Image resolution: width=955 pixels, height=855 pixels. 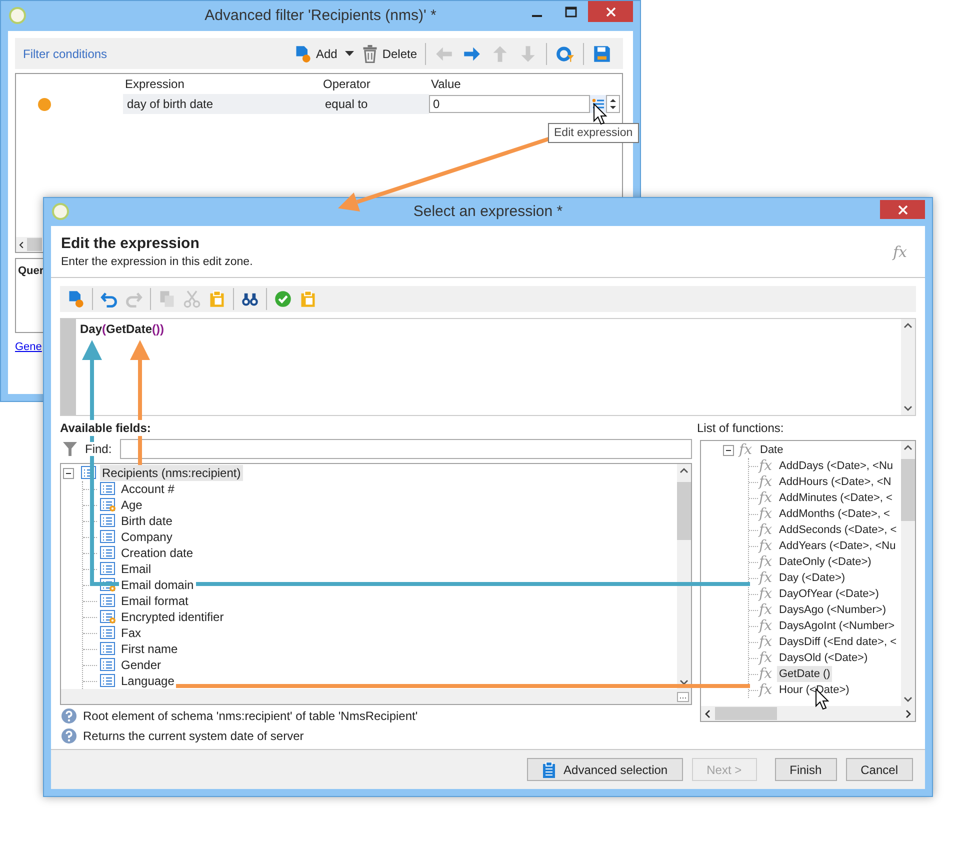 What do you see at coordinates (130, 243) in the screenshot?
I see `dialog-heading: Edit the expression` at bounding box center [130, 243].